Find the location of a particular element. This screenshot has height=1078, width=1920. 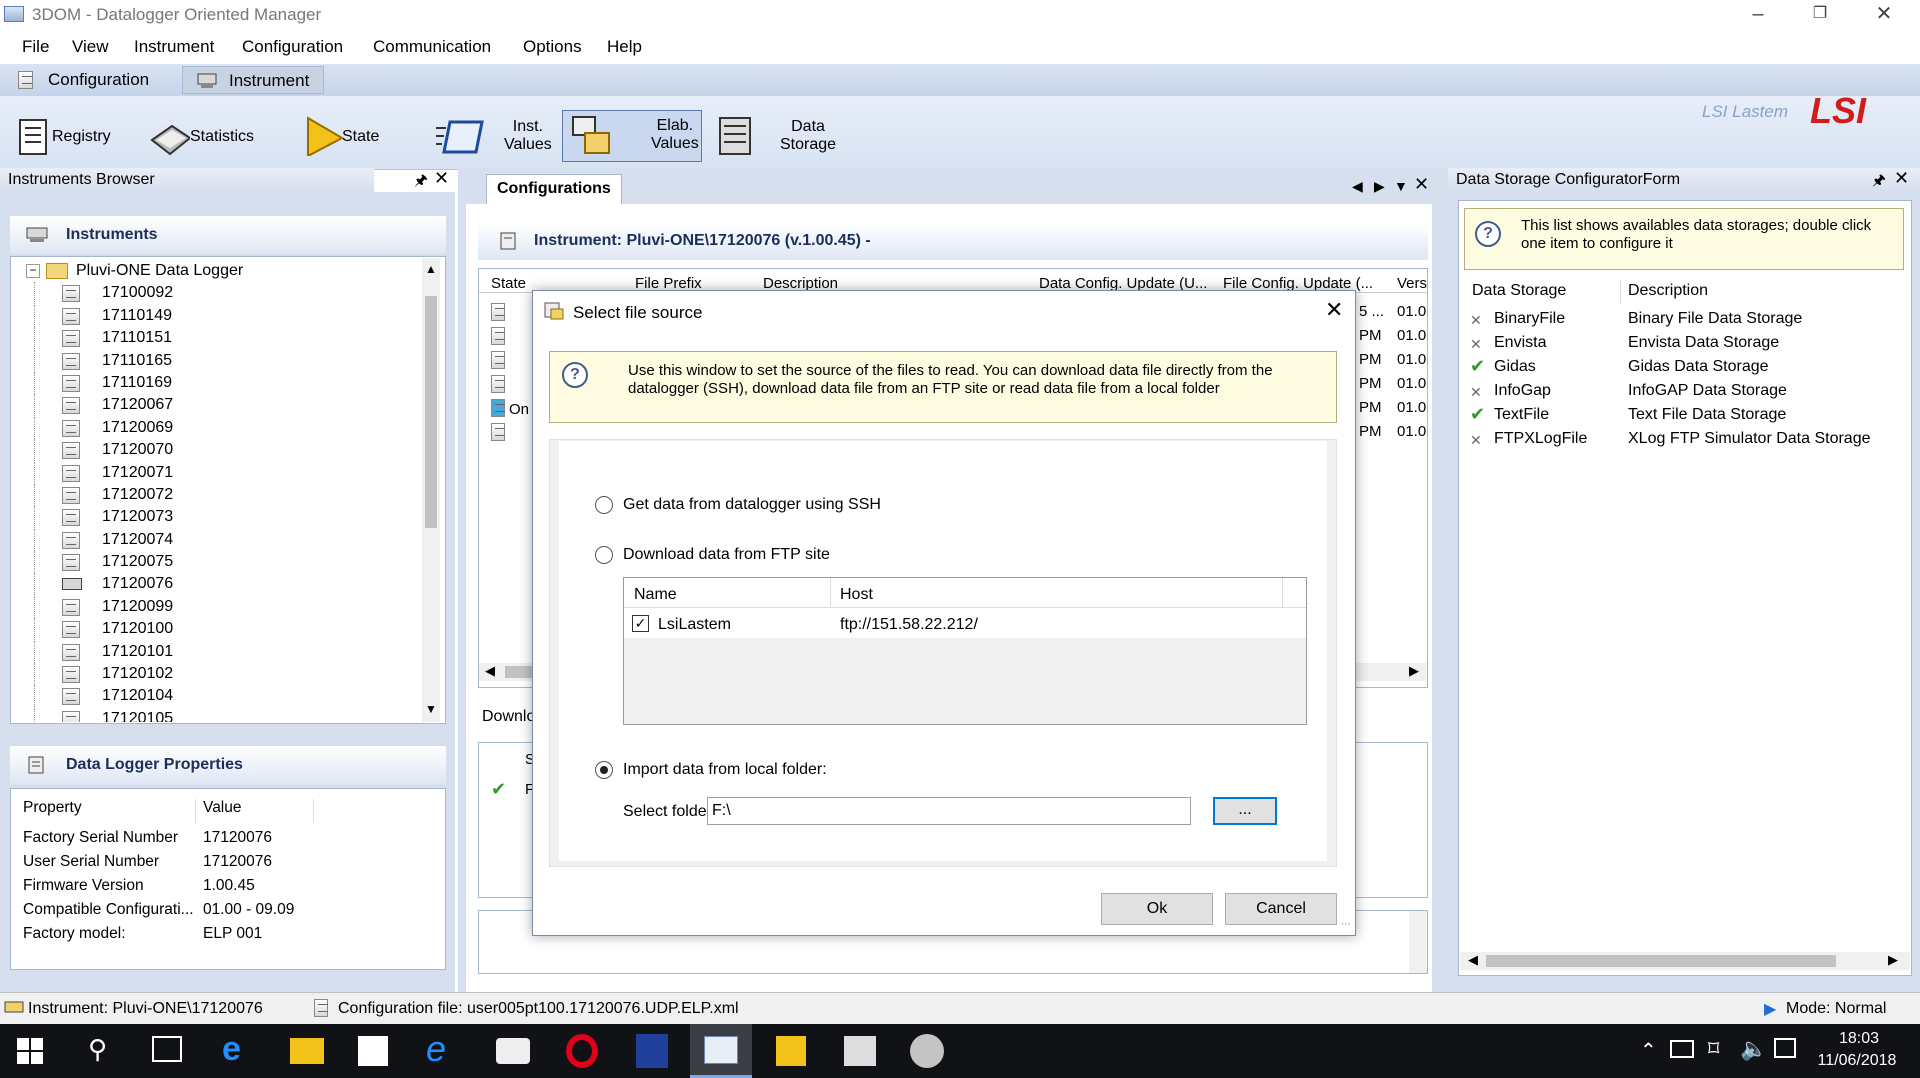

task-view-icon is located at coordinates (167, 1049).